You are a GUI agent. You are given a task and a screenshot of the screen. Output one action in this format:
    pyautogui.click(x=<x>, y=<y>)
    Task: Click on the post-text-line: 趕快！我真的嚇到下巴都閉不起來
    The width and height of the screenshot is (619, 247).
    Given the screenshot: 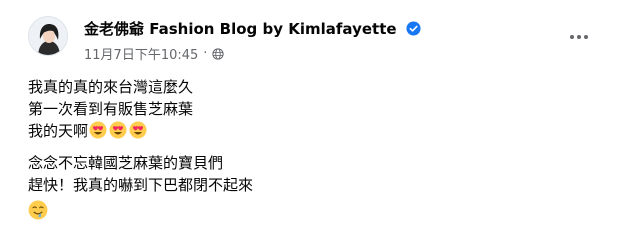 What is the action you would take?
    pyautogui.click(x=141, y=185)
    